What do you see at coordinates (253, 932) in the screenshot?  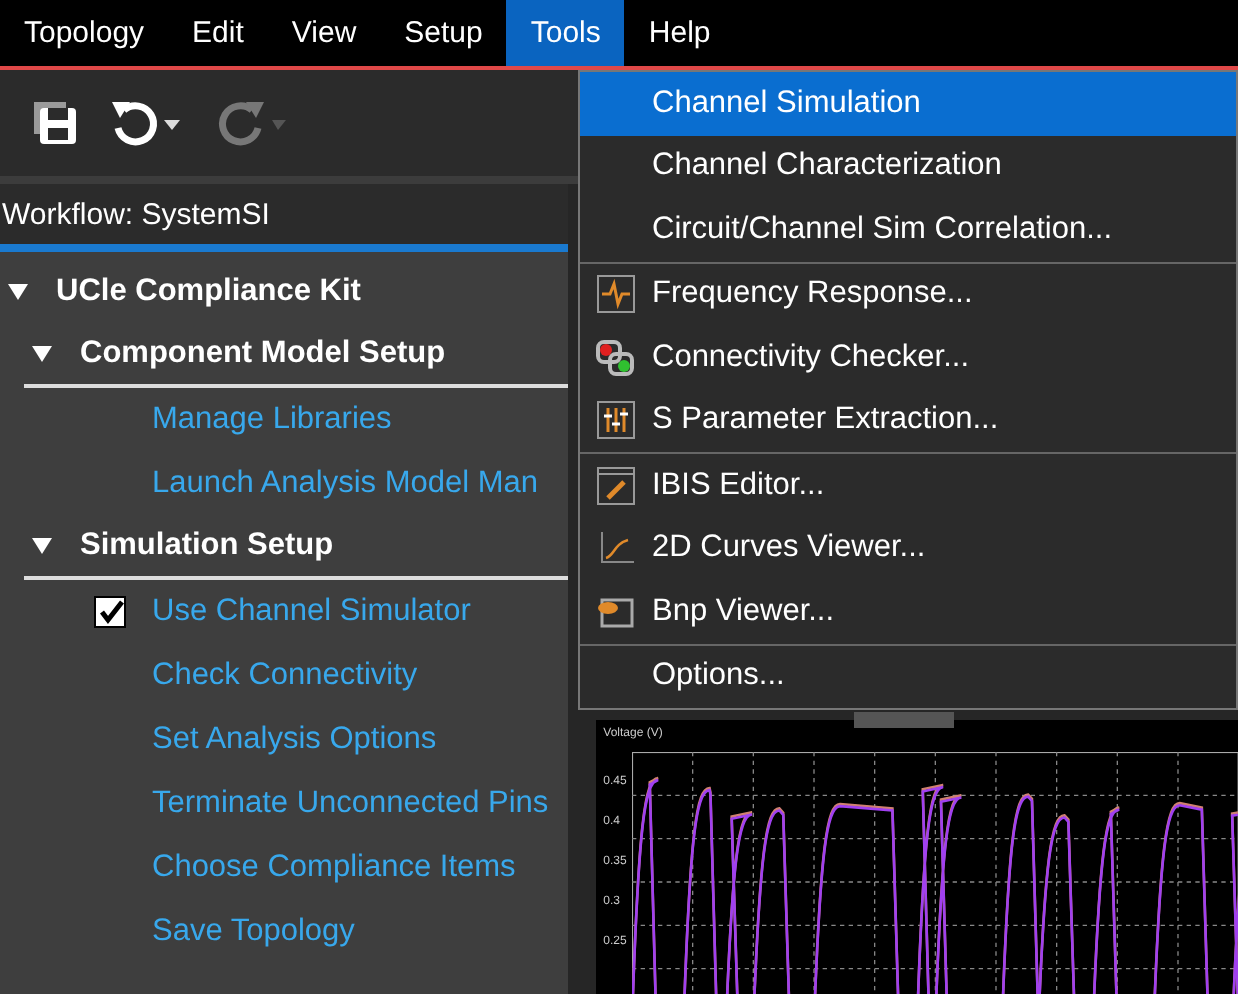 I see `workflow-link: Save Topology` at bounding box center [253, 932].